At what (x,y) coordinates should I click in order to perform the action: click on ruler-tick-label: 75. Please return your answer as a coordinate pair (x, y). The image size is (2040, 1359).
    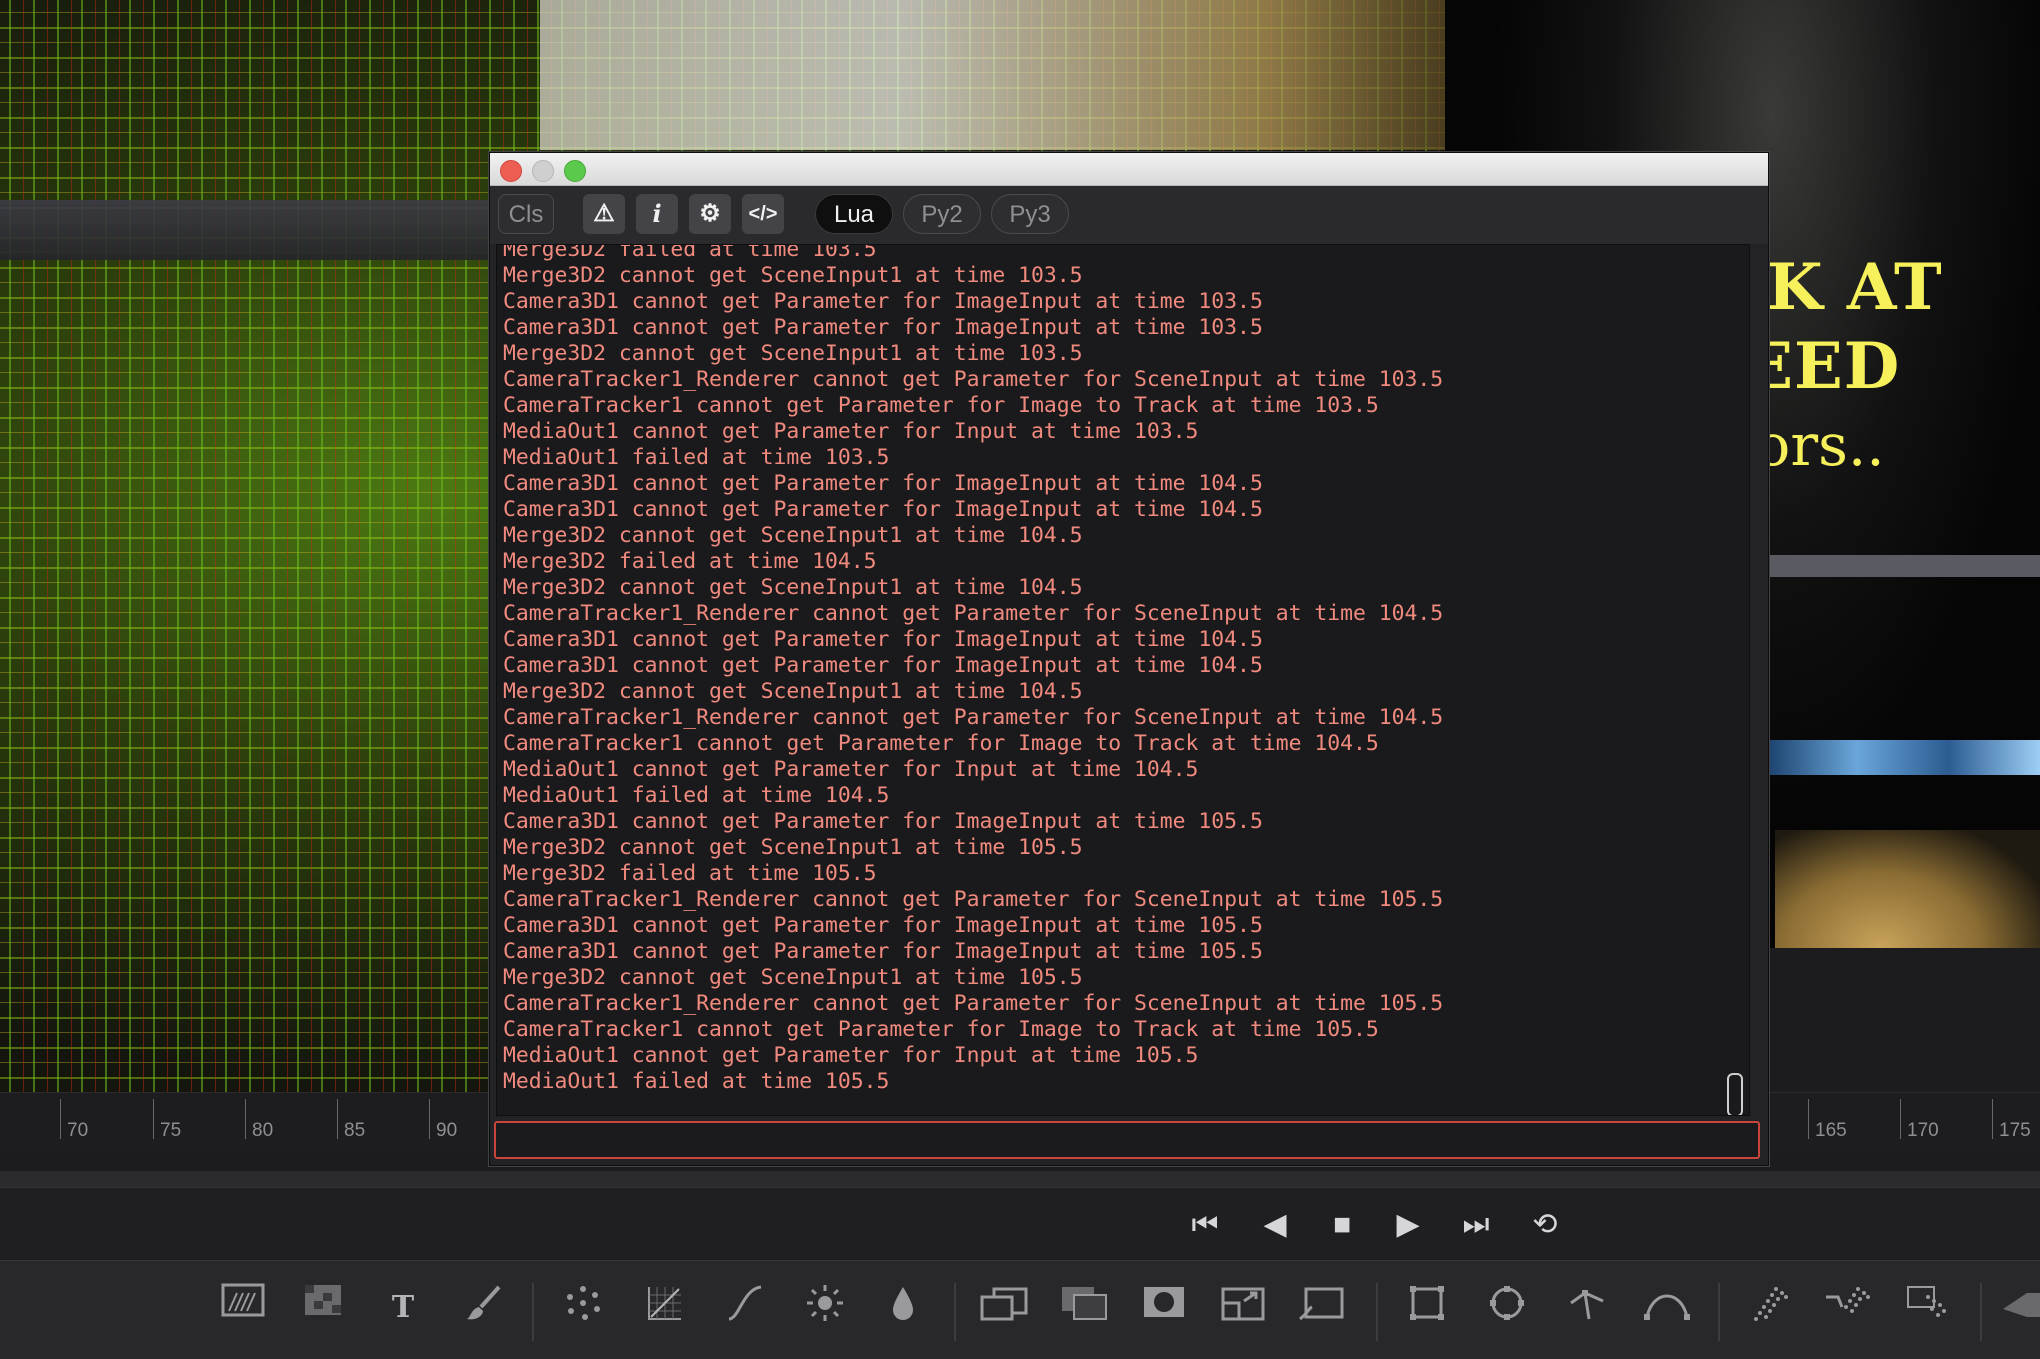
    Looking at the image, I should click on (167, 1120).